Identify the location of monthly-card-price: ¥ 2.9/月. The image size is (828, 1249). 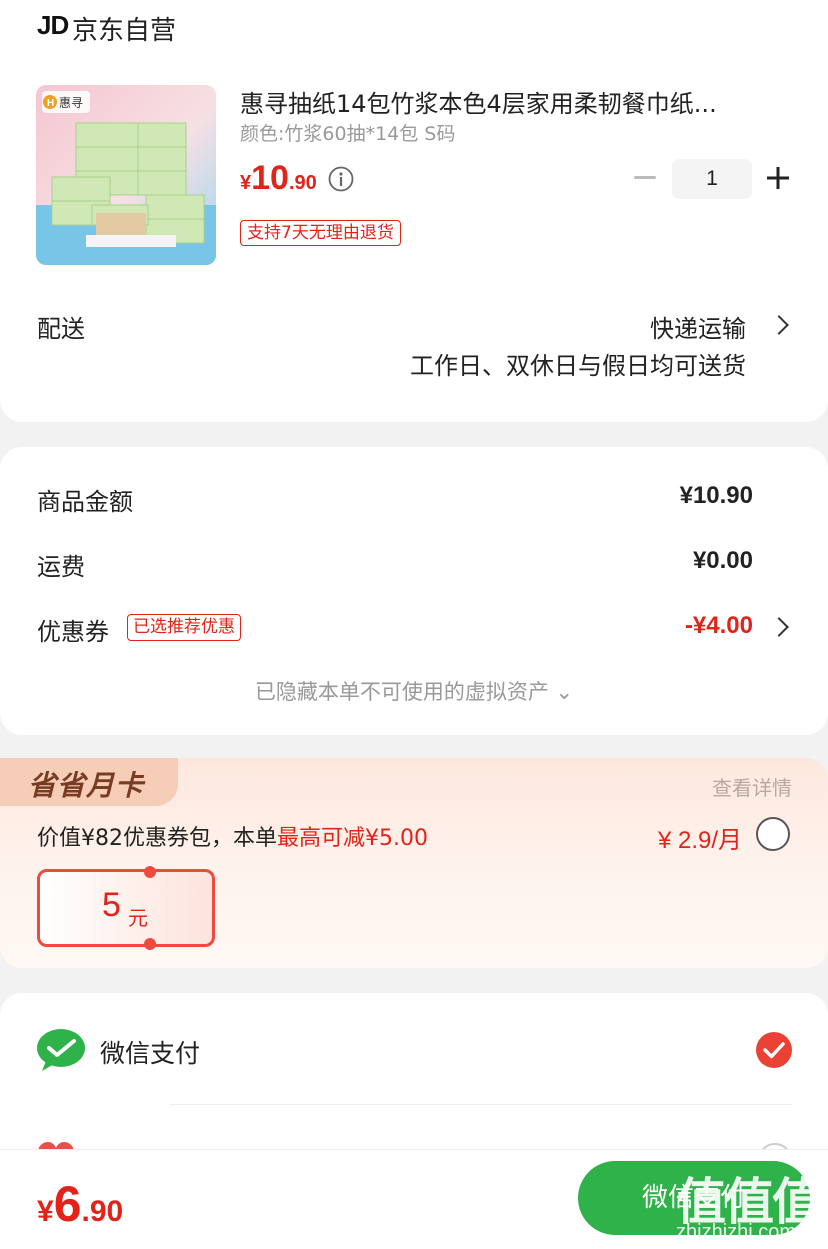
(700, 837).